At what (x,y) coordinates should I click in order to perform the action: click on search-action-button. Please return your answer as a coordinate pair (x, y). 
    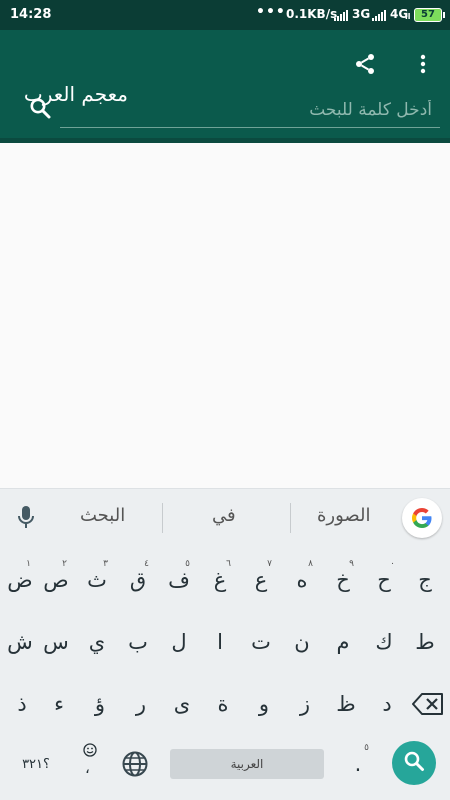
    Looking at the image, I should click on (414, 763).